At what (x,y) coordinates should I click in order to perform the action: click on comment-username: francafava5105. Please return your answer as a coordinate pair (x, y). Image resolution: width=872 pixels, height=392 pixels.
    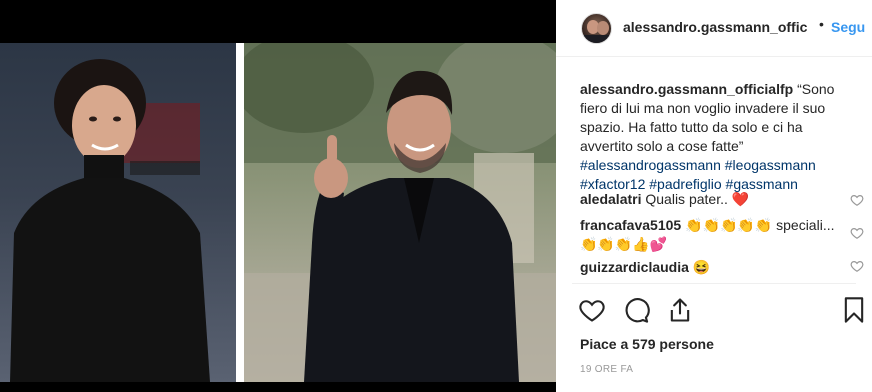
    Looking at the image, I should click on (630, 225).